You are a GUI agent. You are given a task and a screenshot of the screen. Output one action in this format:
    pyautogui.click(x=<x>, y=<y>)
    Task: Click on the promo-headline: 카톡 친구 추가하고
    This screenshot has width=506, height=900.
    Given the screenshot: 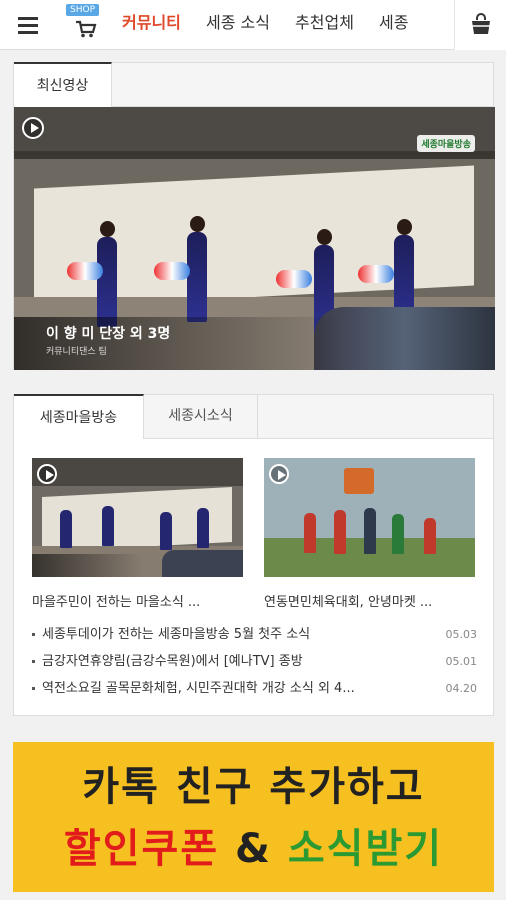 What is the action you would take?
    pyautogui.click(x=253, y=787)
    